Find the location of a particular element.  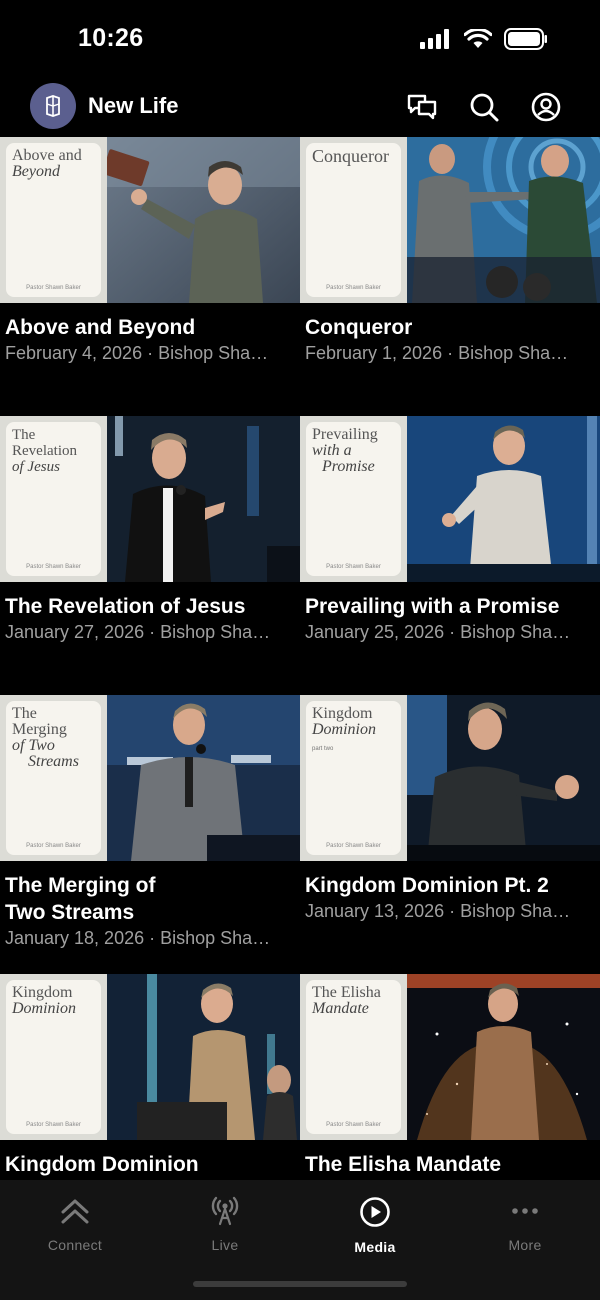

card-title: Above and Beyond is located at coordinates (100, 327).